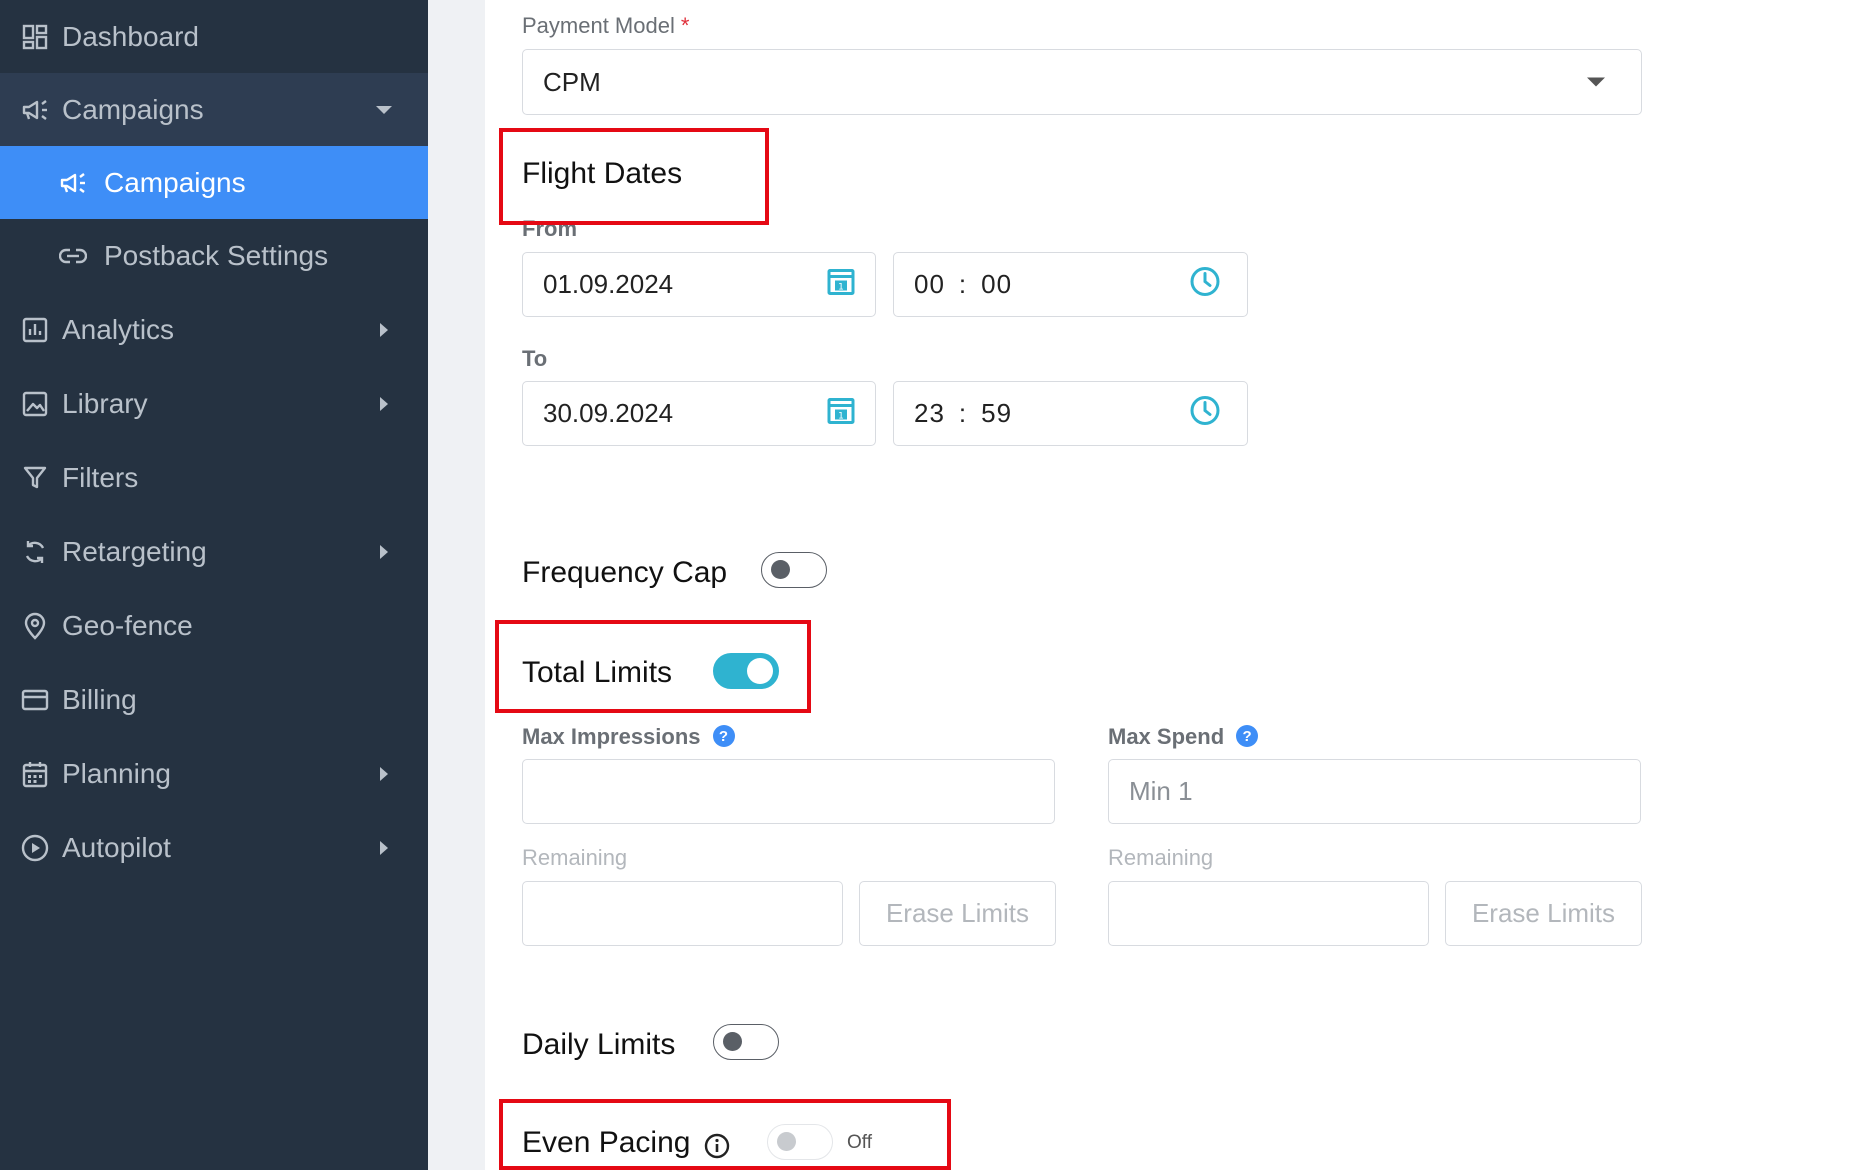 The image size is (1850, 1170). What do you see at coordinates (535, 358) in the screenshot?
I see `to-label: To` at bounding box center [535, 358].